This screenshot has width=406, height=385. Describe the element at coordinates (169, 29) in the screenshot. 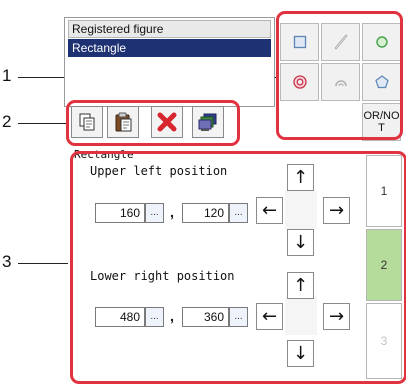

I see `registered-figure-header: Registered figure` at that location.